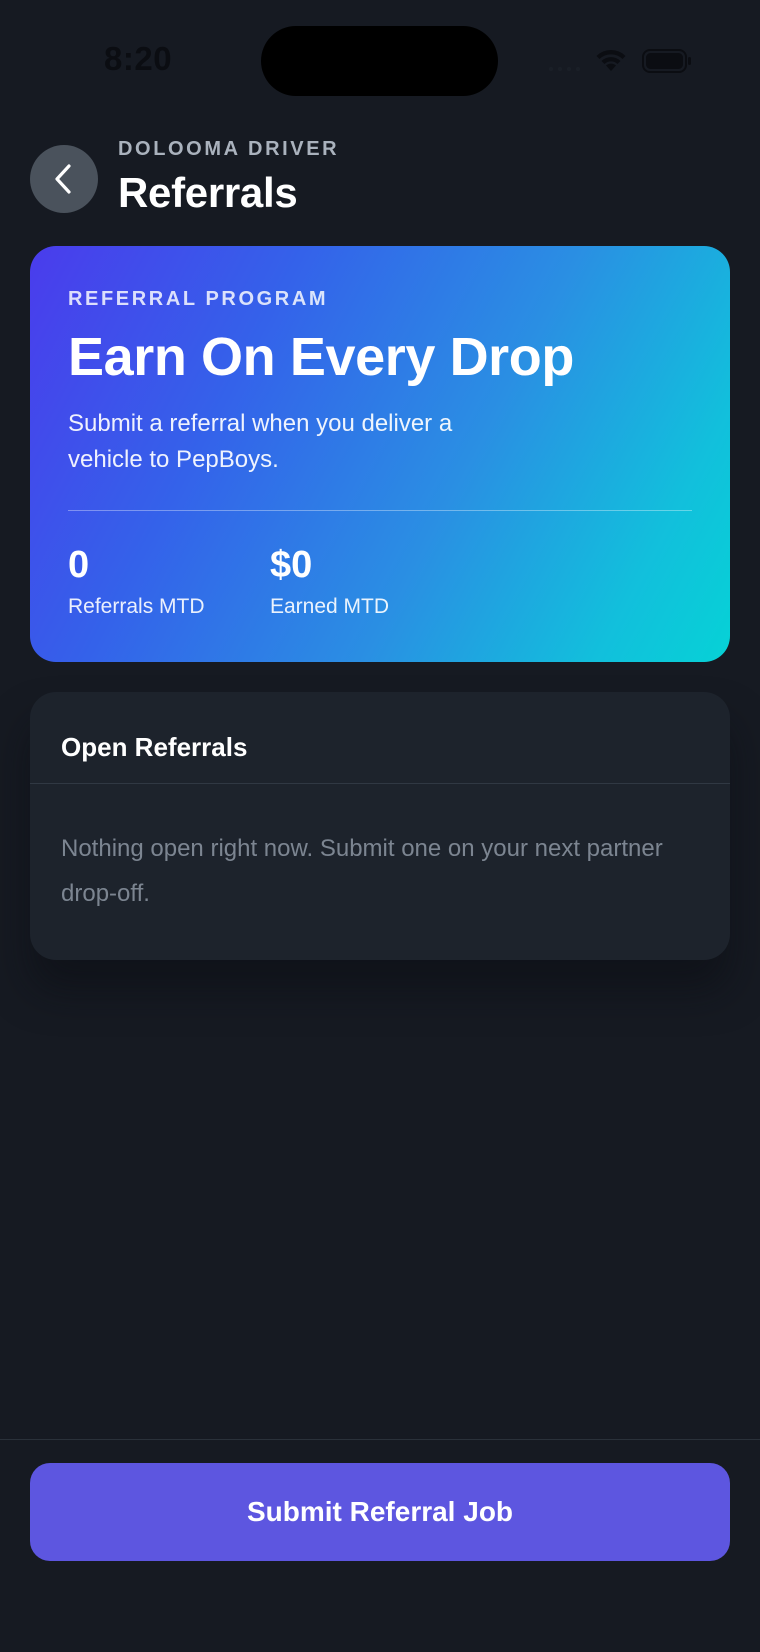 The height and width of the screenshot is (1652, 760). I want to click on page-header: DOLOOMA DRIVER Referrals, so click(228, 177).